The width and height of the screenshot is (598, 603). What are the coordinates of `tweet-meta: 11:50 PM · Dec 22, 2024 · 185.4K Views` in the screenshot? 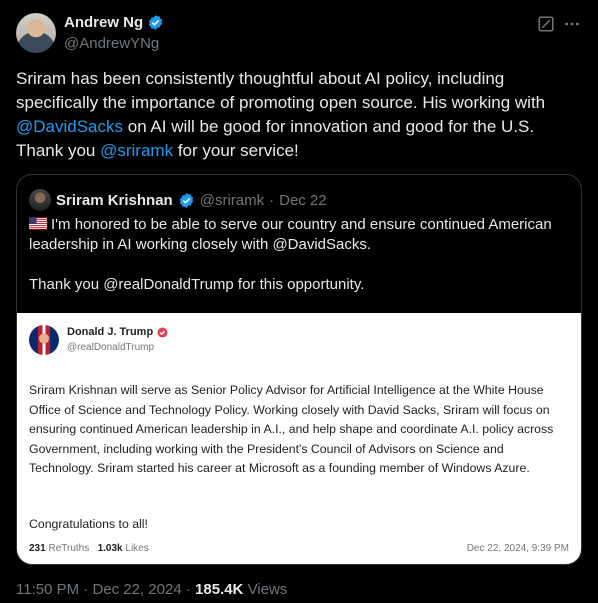 It's located at (151, 589).